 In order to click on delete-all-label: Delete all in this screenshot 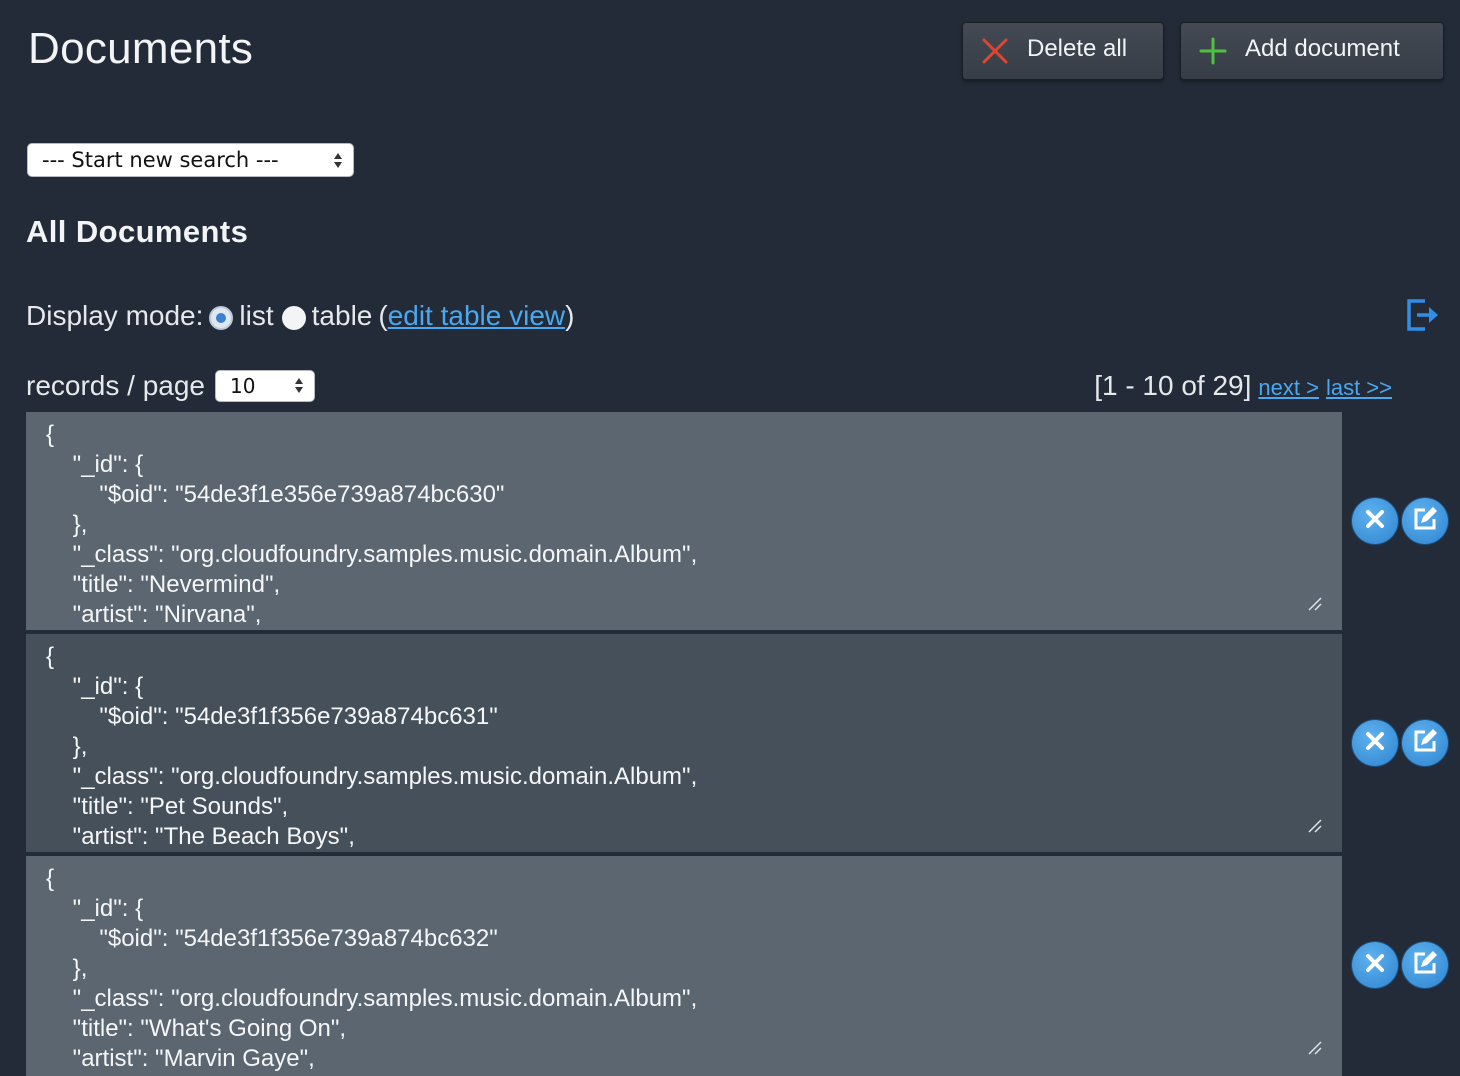, I will do `click(1077, 48)`.